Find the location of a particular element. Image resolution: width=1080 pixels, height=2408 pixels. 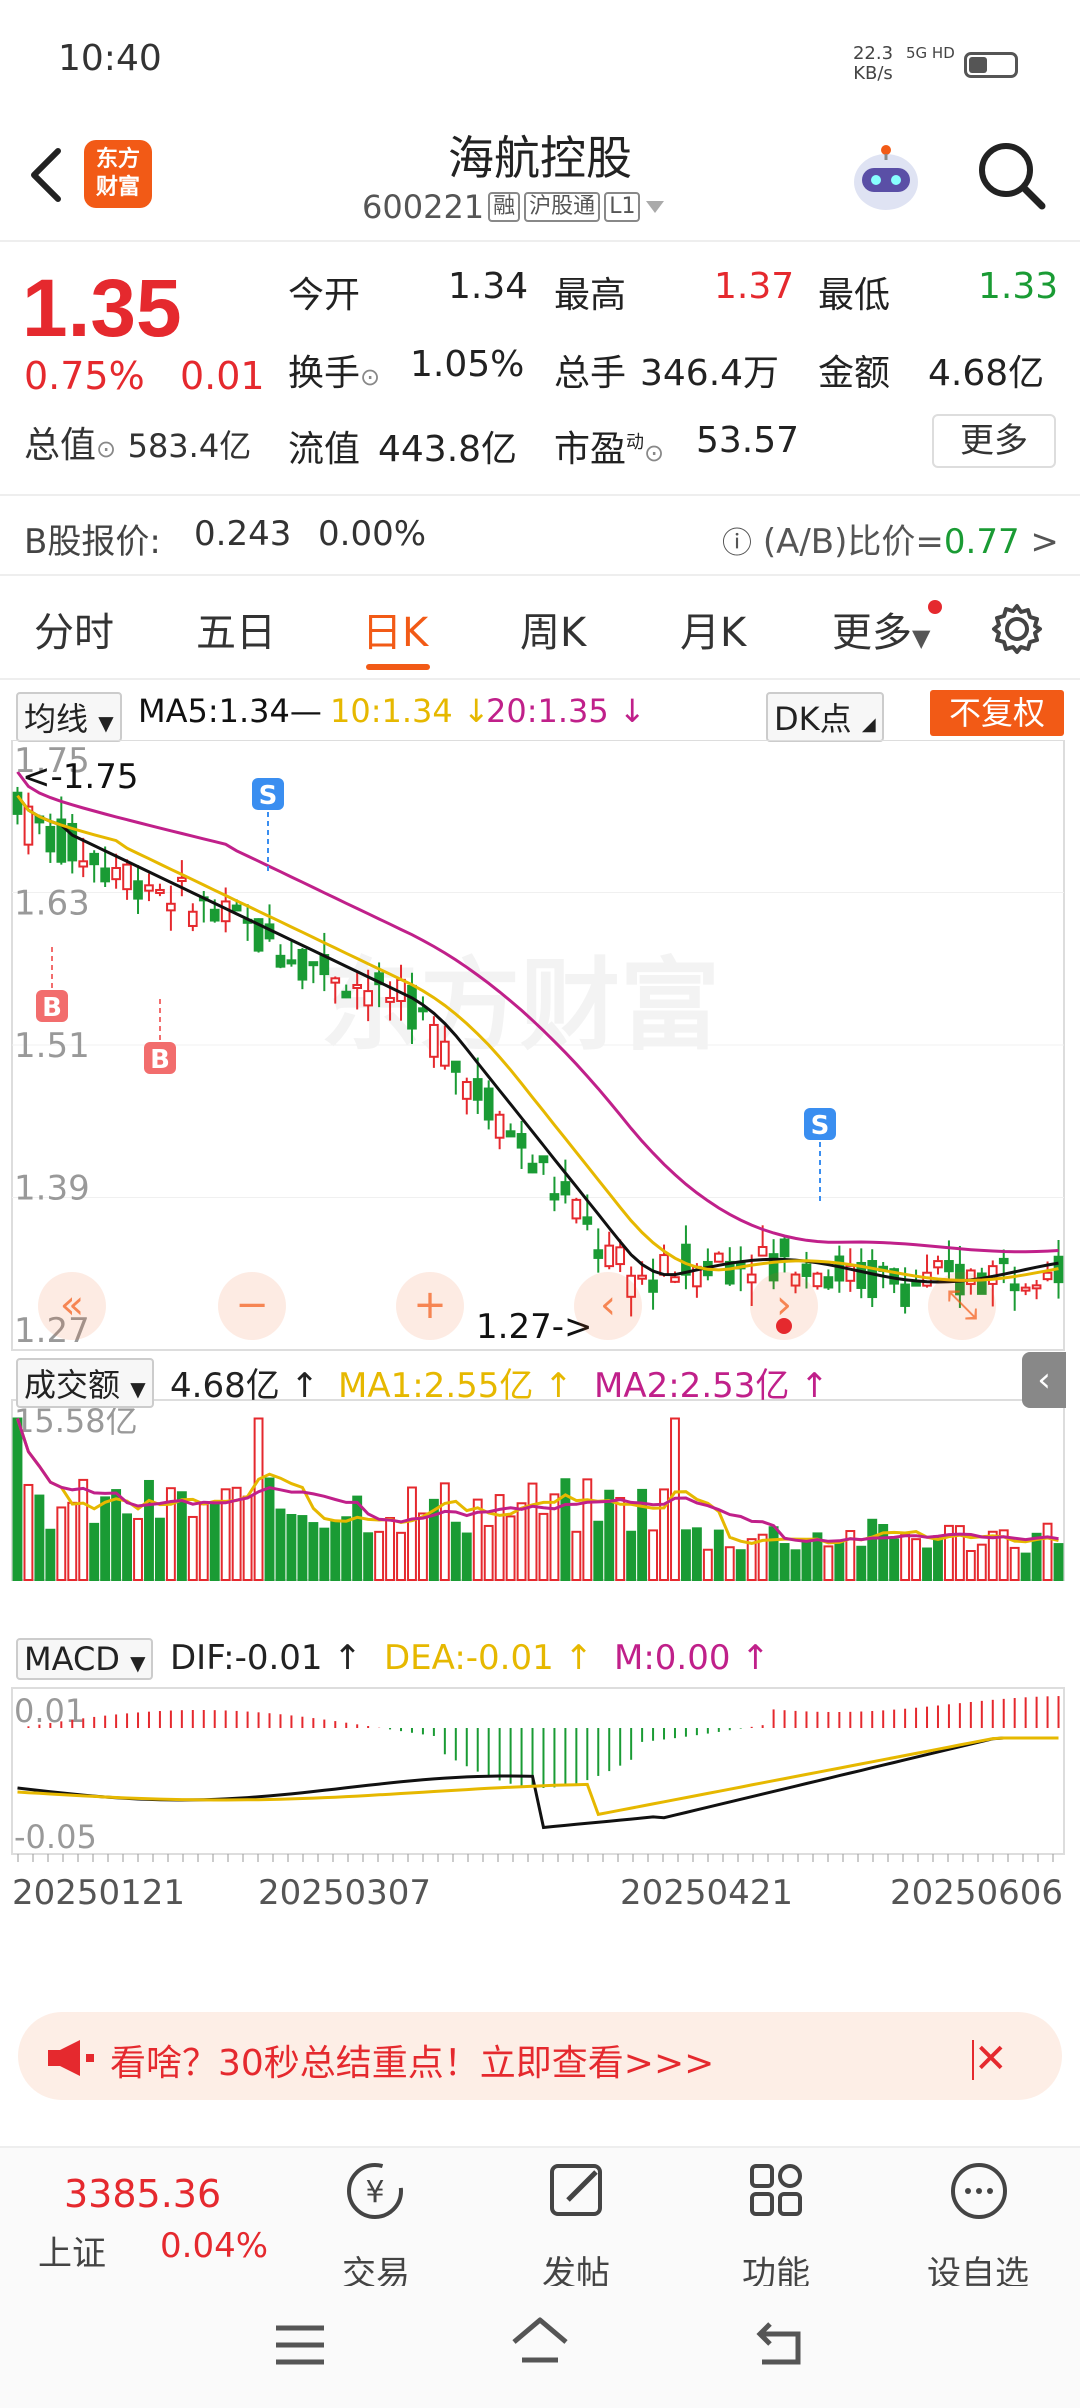

pe-label: 市盈动⊙ is located at coordinates (609, 446).